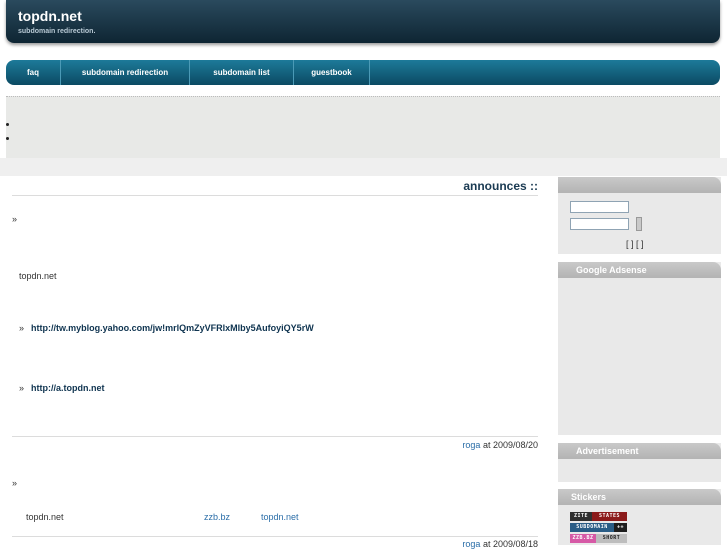 The image size is (727, 549). What do you see at coordinates (50, 16) in the screenshot?
I see `site-title: topdn.net` at bounding box center [50, 16].